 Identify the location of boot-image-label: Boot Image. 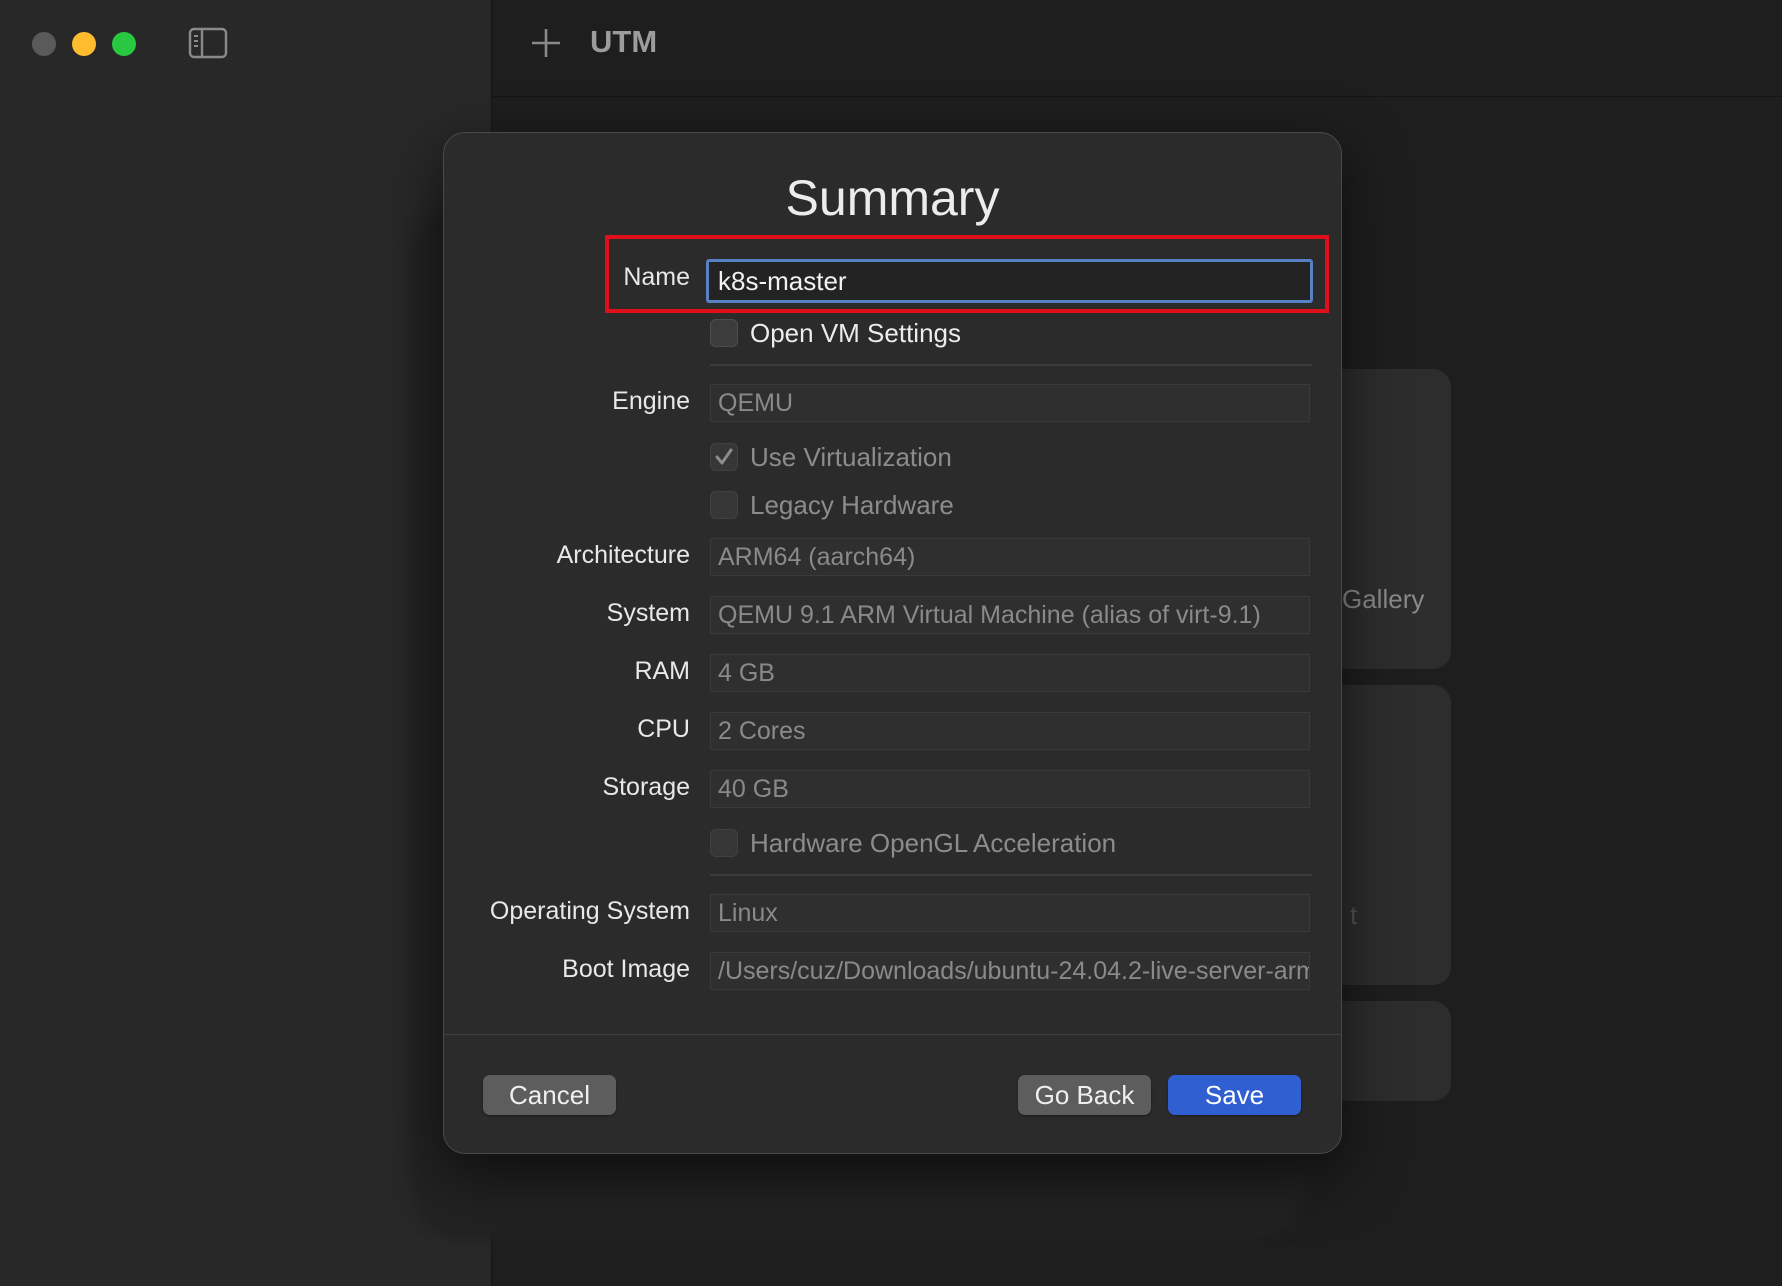
(626, 969).